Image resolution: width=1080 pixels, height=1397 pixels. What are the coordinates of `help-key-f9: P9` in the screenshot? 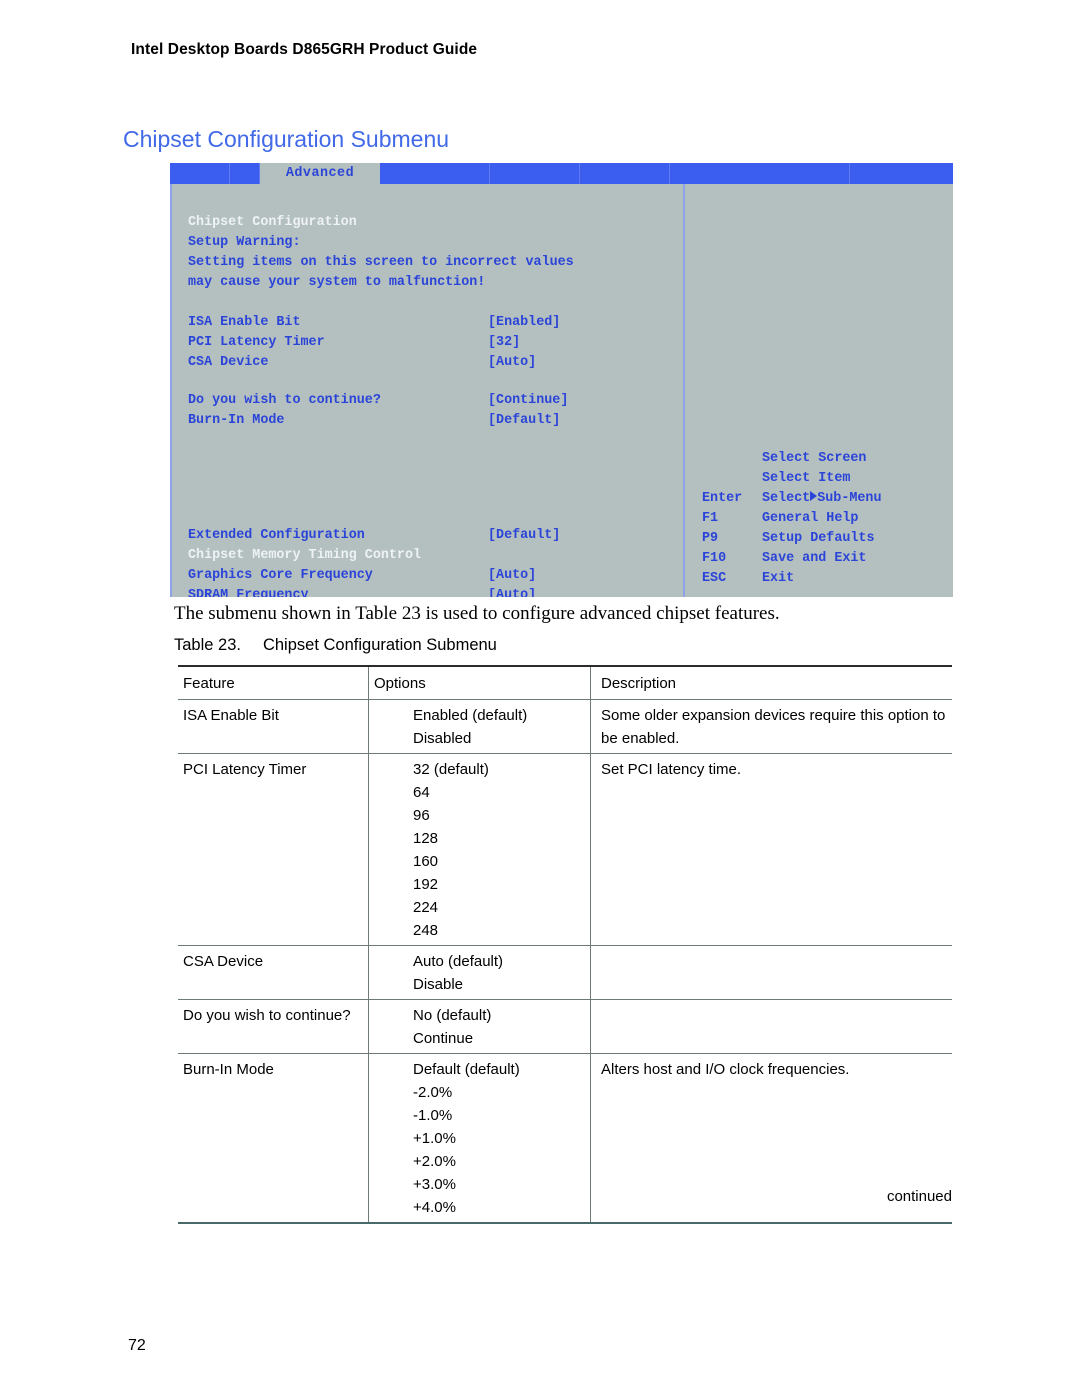 It's located at (710, 538).